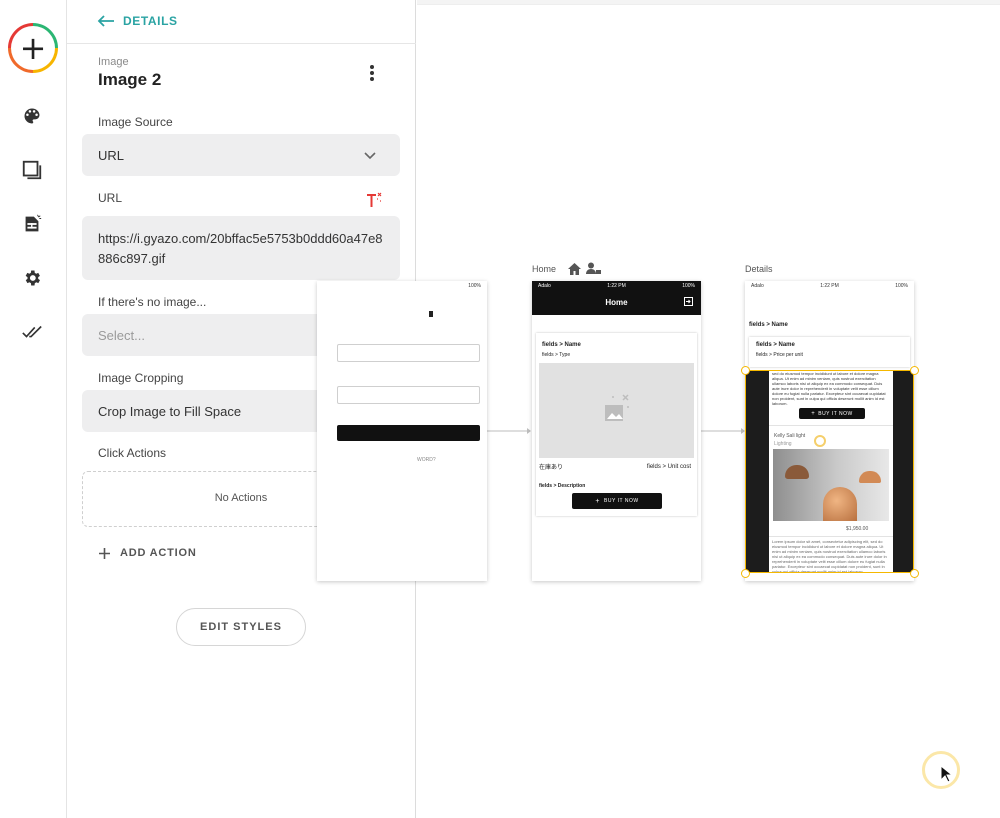 The width and height of the screenshot is (1000, 818). What do you see at coordinates (408, 395) in the screenshot?
I see `password-field-preview` at bounding box center [408, 395].